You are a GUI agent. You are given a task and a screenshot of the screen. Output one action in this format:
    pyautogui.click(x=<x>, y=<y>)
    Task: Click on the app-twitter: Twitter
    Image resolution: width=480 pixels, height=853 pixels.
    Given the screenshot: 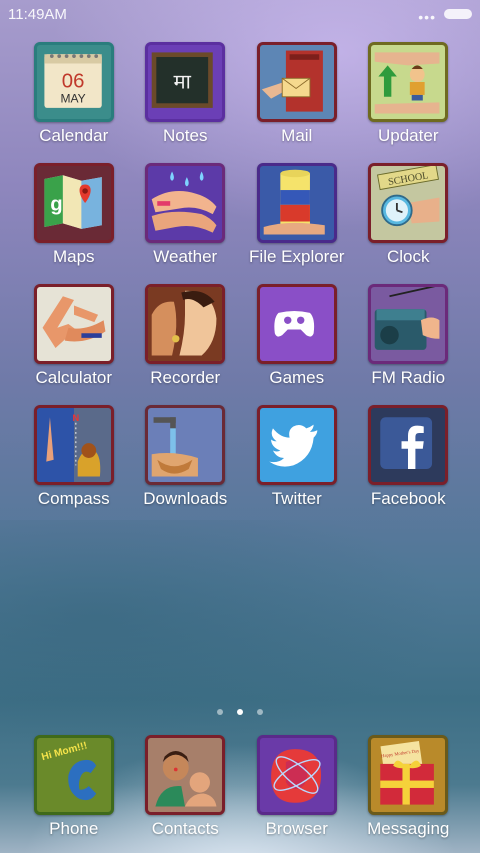 What is the action you would take?
    pyautogui.click(x=297, y=457)
    